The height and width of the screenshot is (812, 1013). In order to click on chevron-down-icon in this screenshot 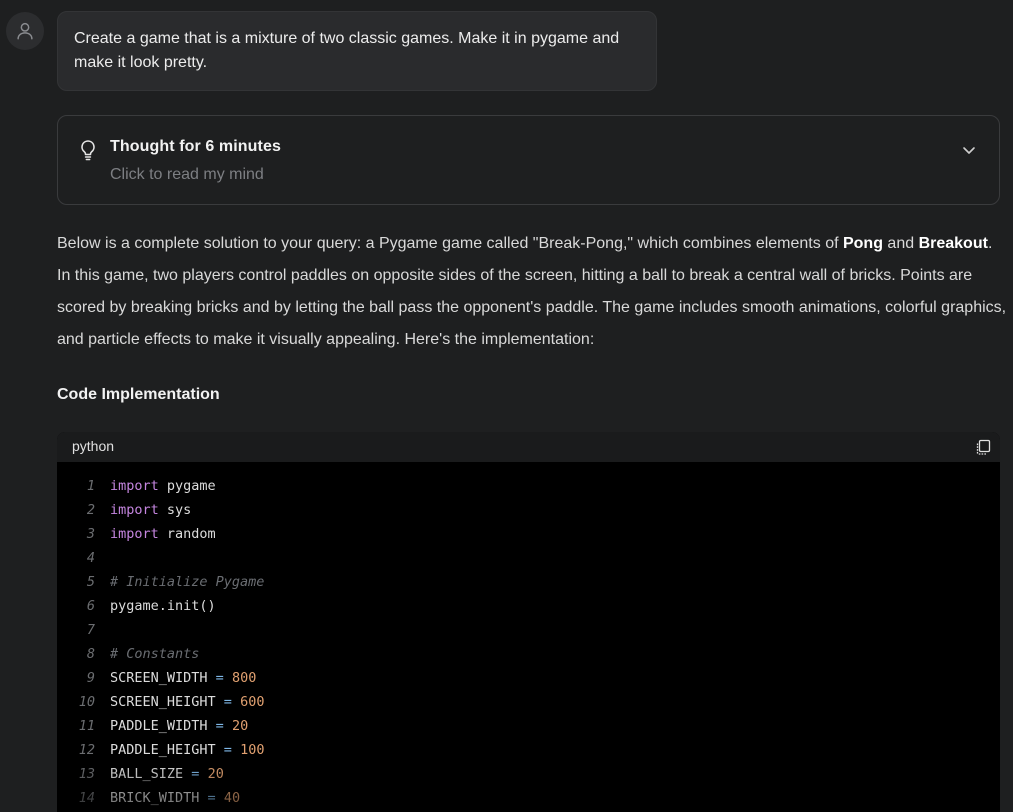, I will do `click(969, 150)`.